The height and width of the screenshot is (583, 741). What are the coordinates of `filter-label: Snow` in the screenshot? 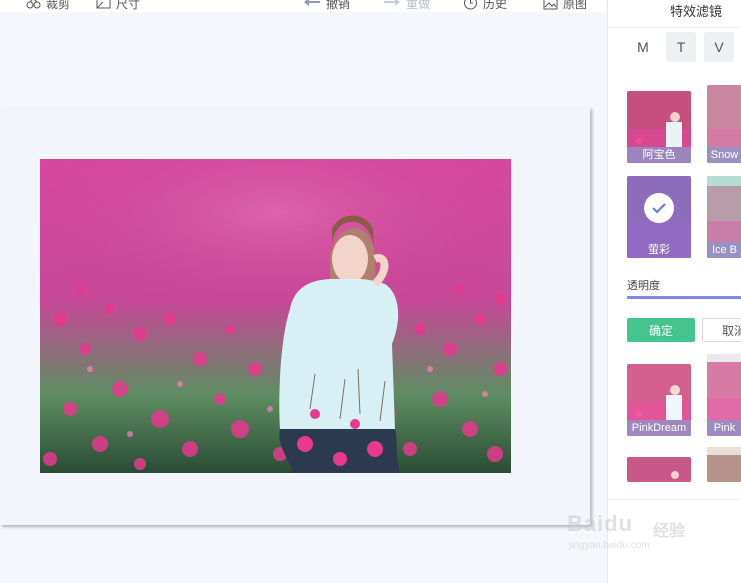 It's located at (724, 155).